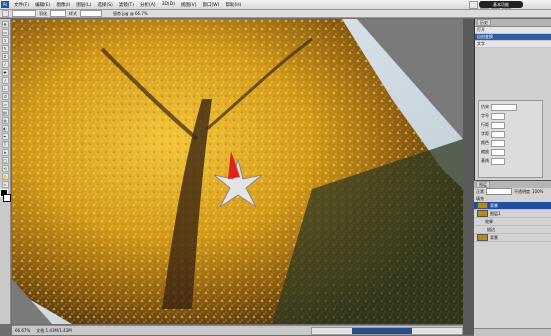 The image size is (551, 336). What do you see at coordinates (73, 13) in the screenshot?
I see `style-label: 样式` at bounding box center [73, 13].